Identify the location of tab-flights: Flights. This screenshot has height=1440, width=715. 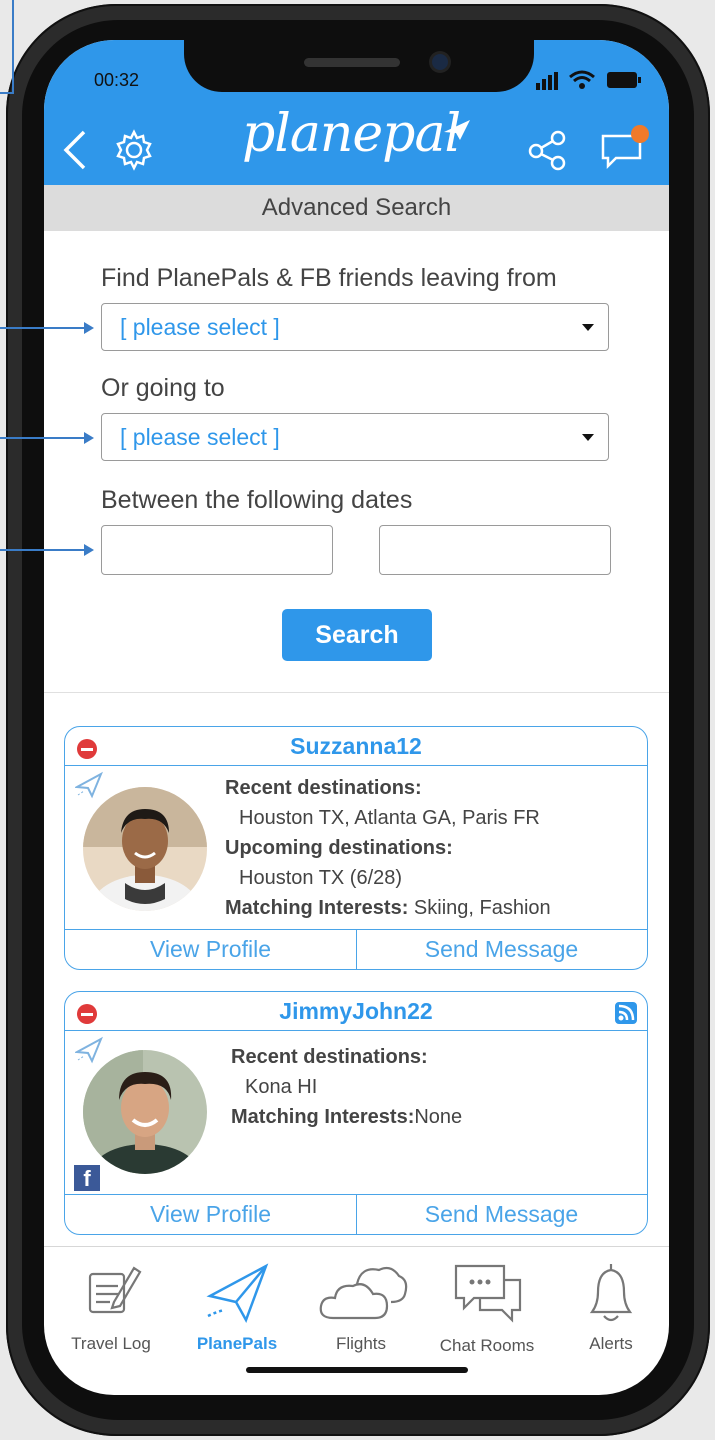
(361, 1305).